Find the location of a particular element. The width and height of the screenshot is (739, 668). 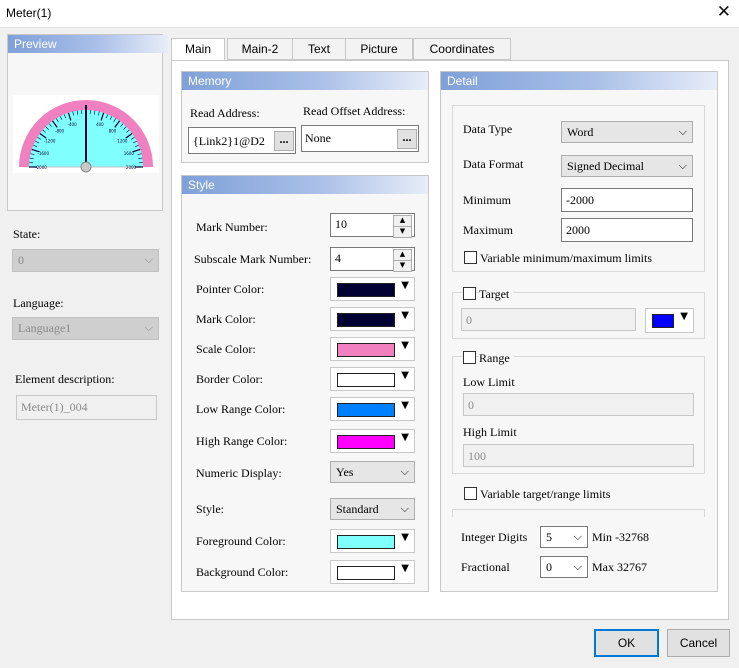

state-label: State: is located at coordinates (27, 234).